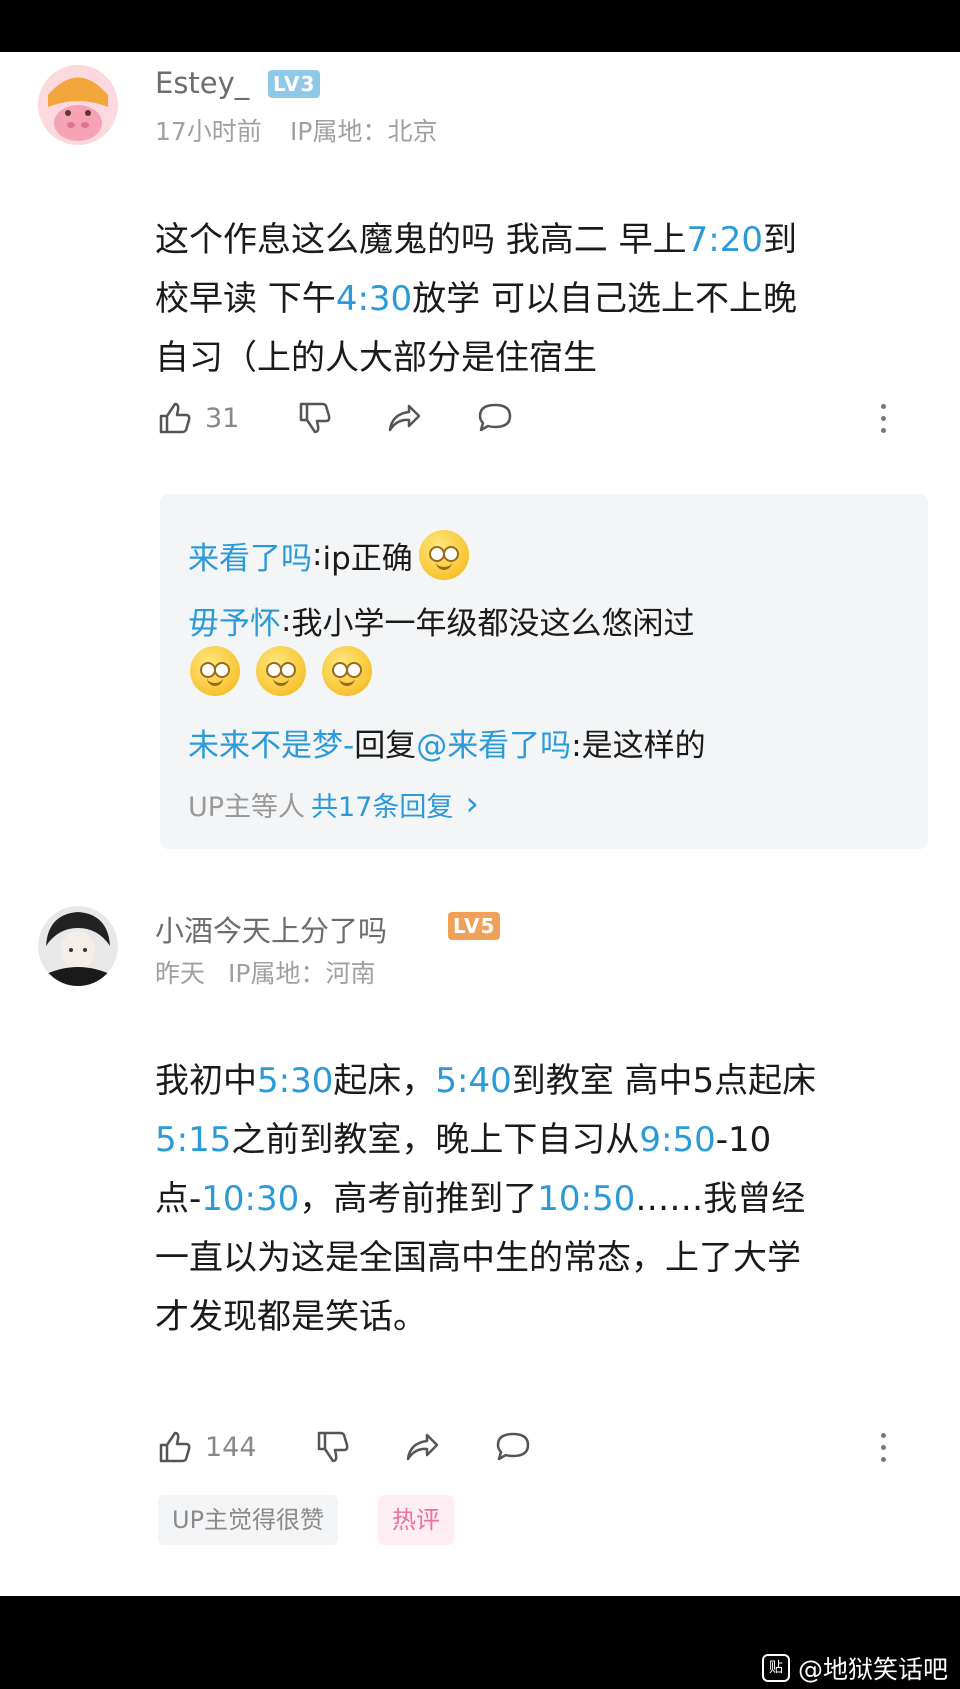 The image size is (960, 1689). I want to click on reply-item: 毋予怀: 我小学一年级都没这么悠闲过, so click(441, 620).